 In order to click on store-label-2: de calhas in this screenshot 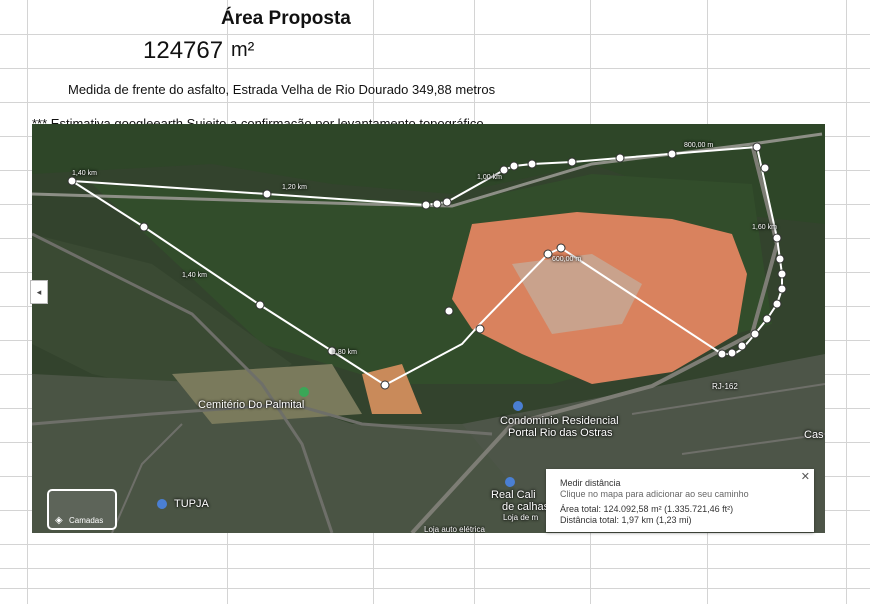, I will do `click(525, 507)`.